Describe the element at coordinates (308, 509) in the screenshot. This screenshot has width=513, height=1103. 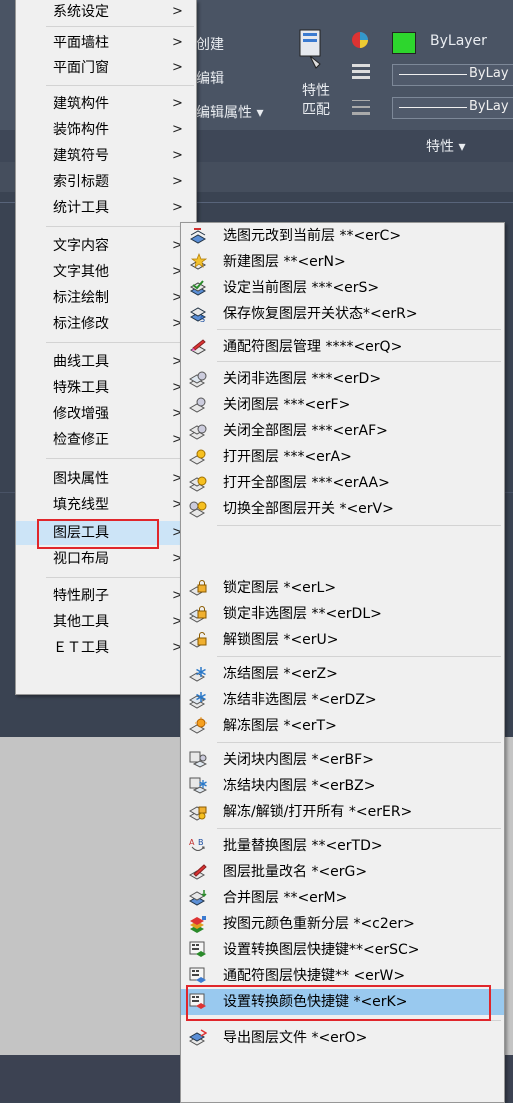
I see `submenu-item-label: 切换全部图层开关 *<erV>` at that location.